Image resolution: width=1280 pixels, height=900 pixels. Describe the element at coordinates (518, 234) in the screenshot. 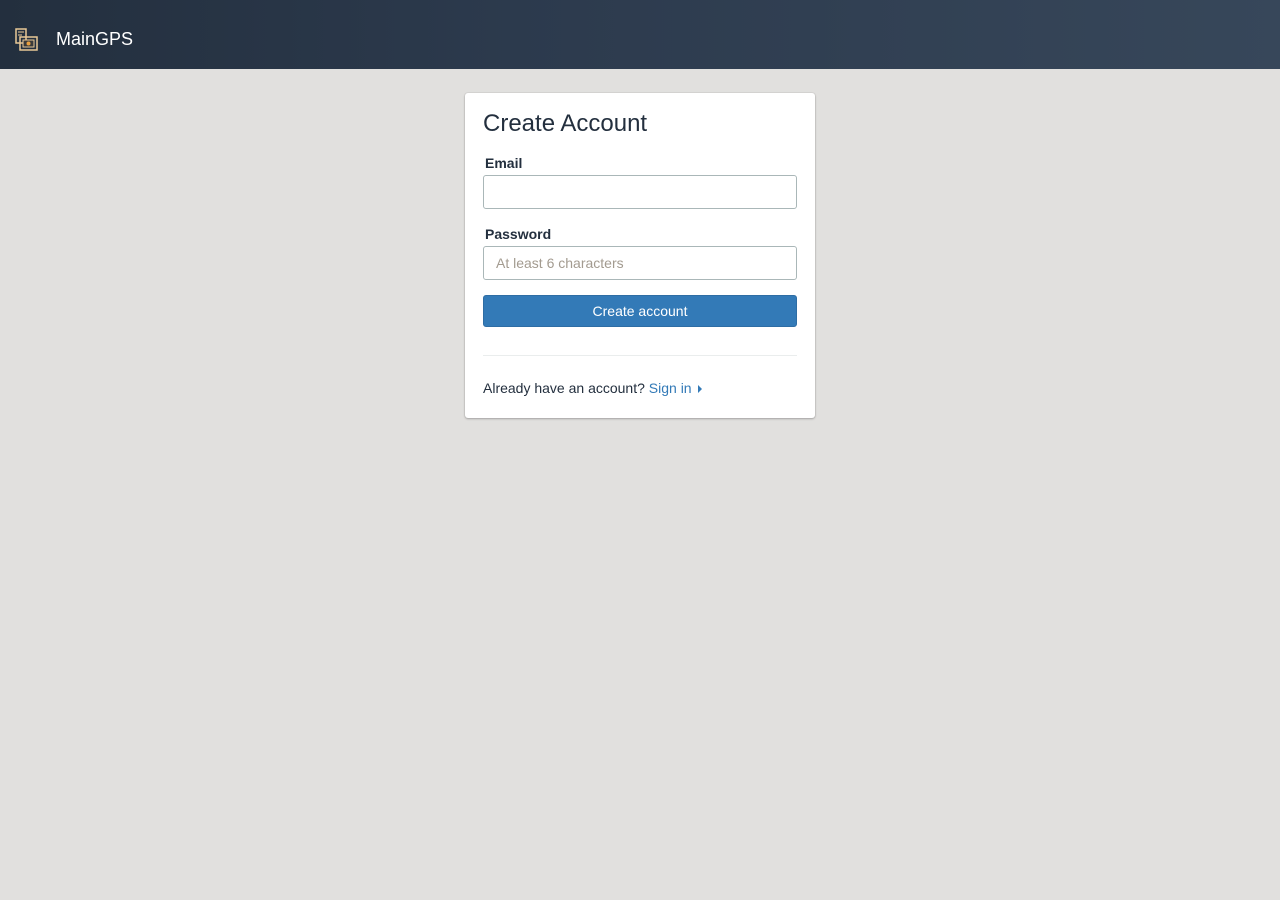

I see `password-label: Password` at that location.